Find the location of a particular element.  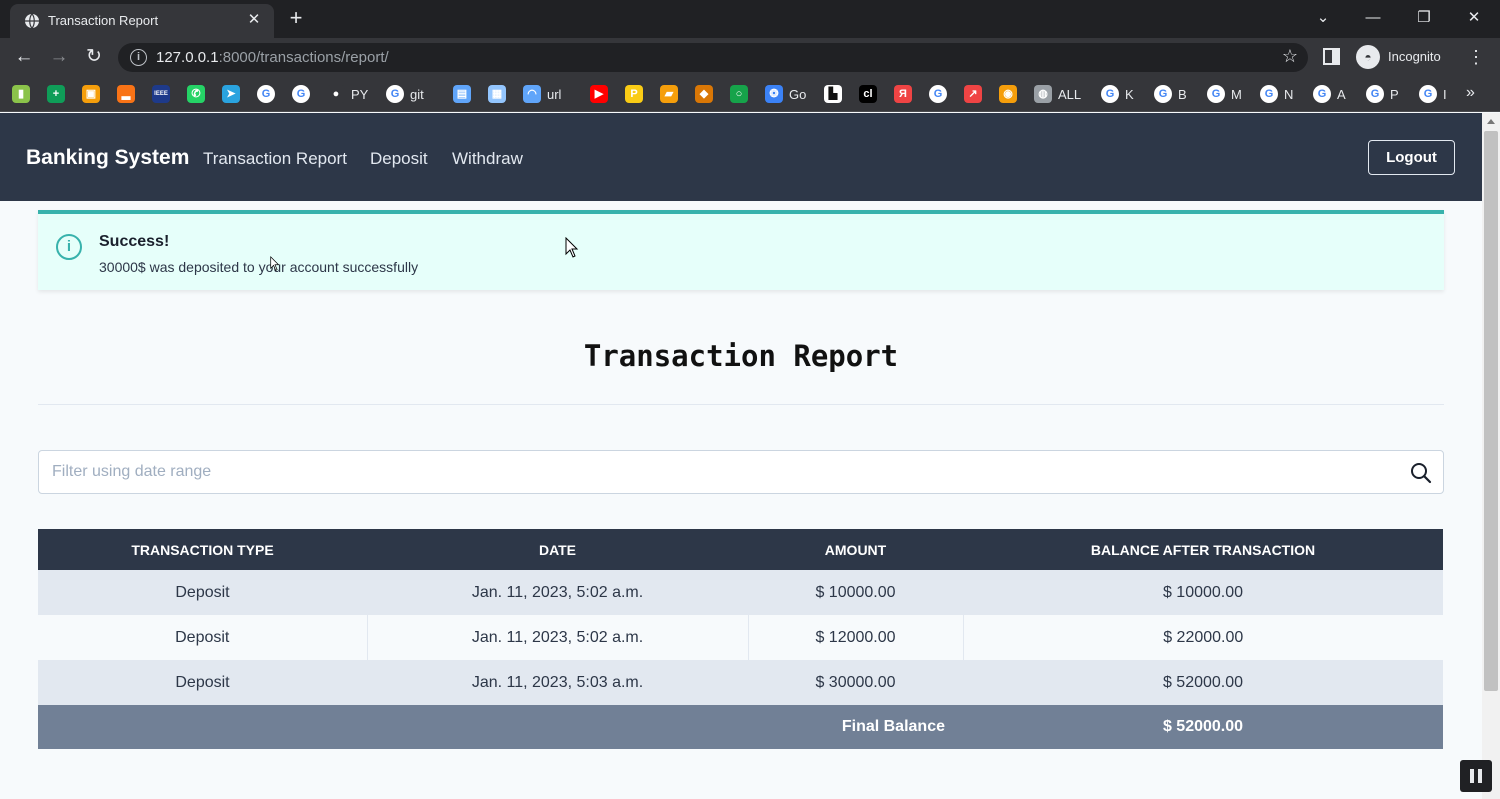

bookmark-item: ❂ Go is located at coordinates (785, 94).